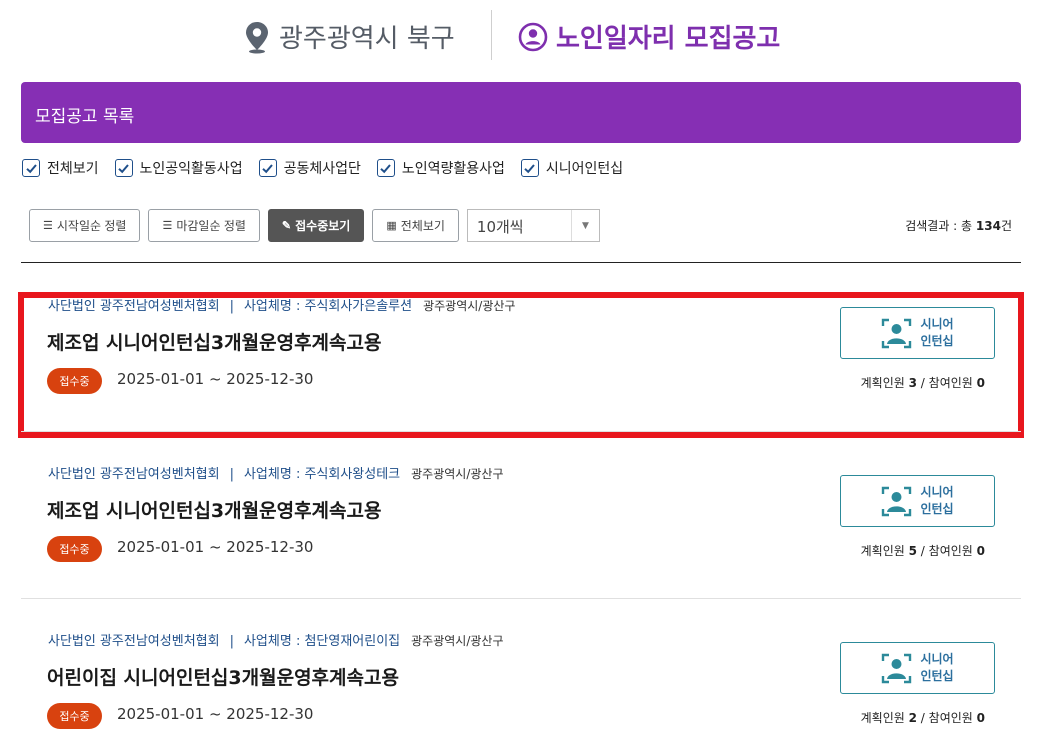 The height and width of the screenshot is (749, 1037). I want to click on site-title: 노인일자리 모집공고, so click(649, 36).